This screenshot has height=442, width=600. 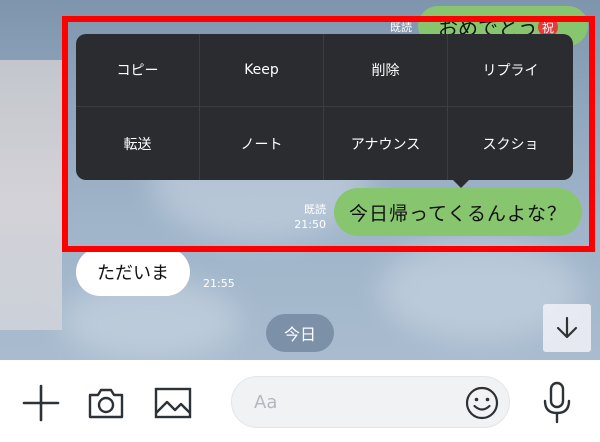 I want to click on input-placeholder: Aa, so click(x=266, y=402).